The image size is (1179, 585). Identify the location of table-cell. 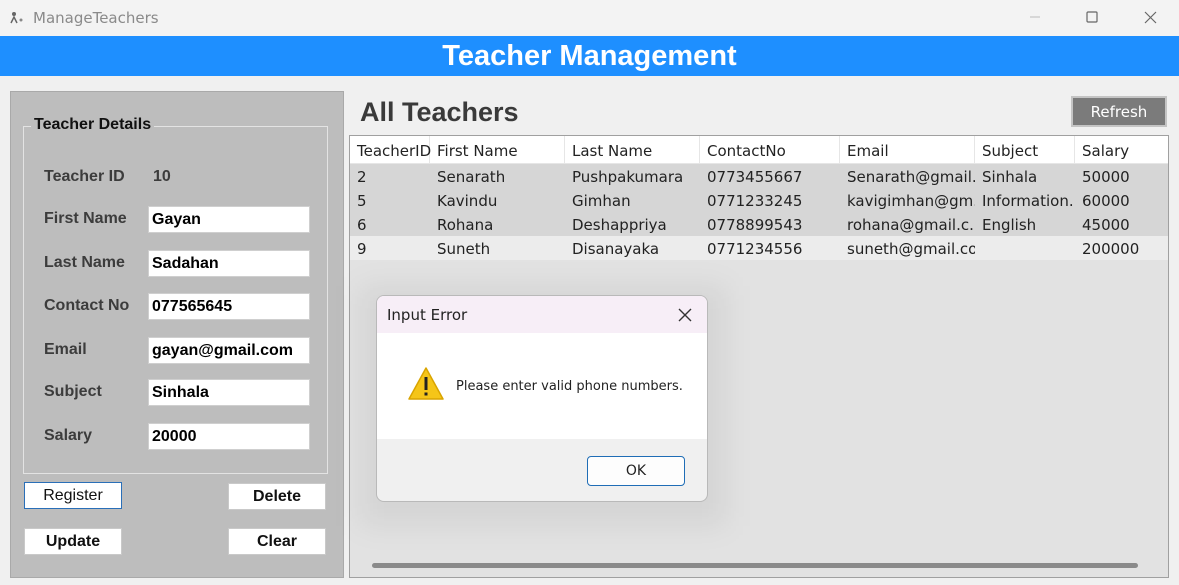
(1025, 248).